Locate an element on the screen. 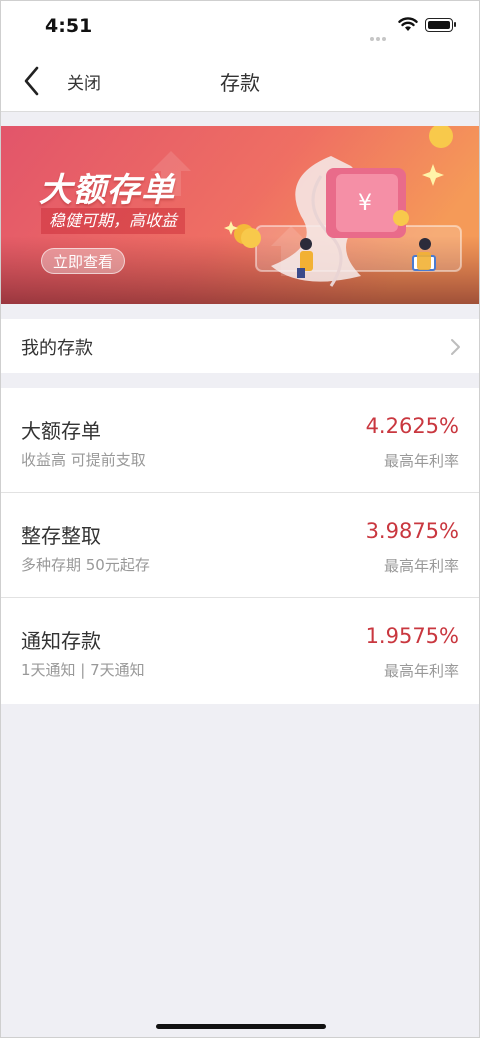  product-desc: 收益高 可提前支取 is located at coordinates (83, 460).